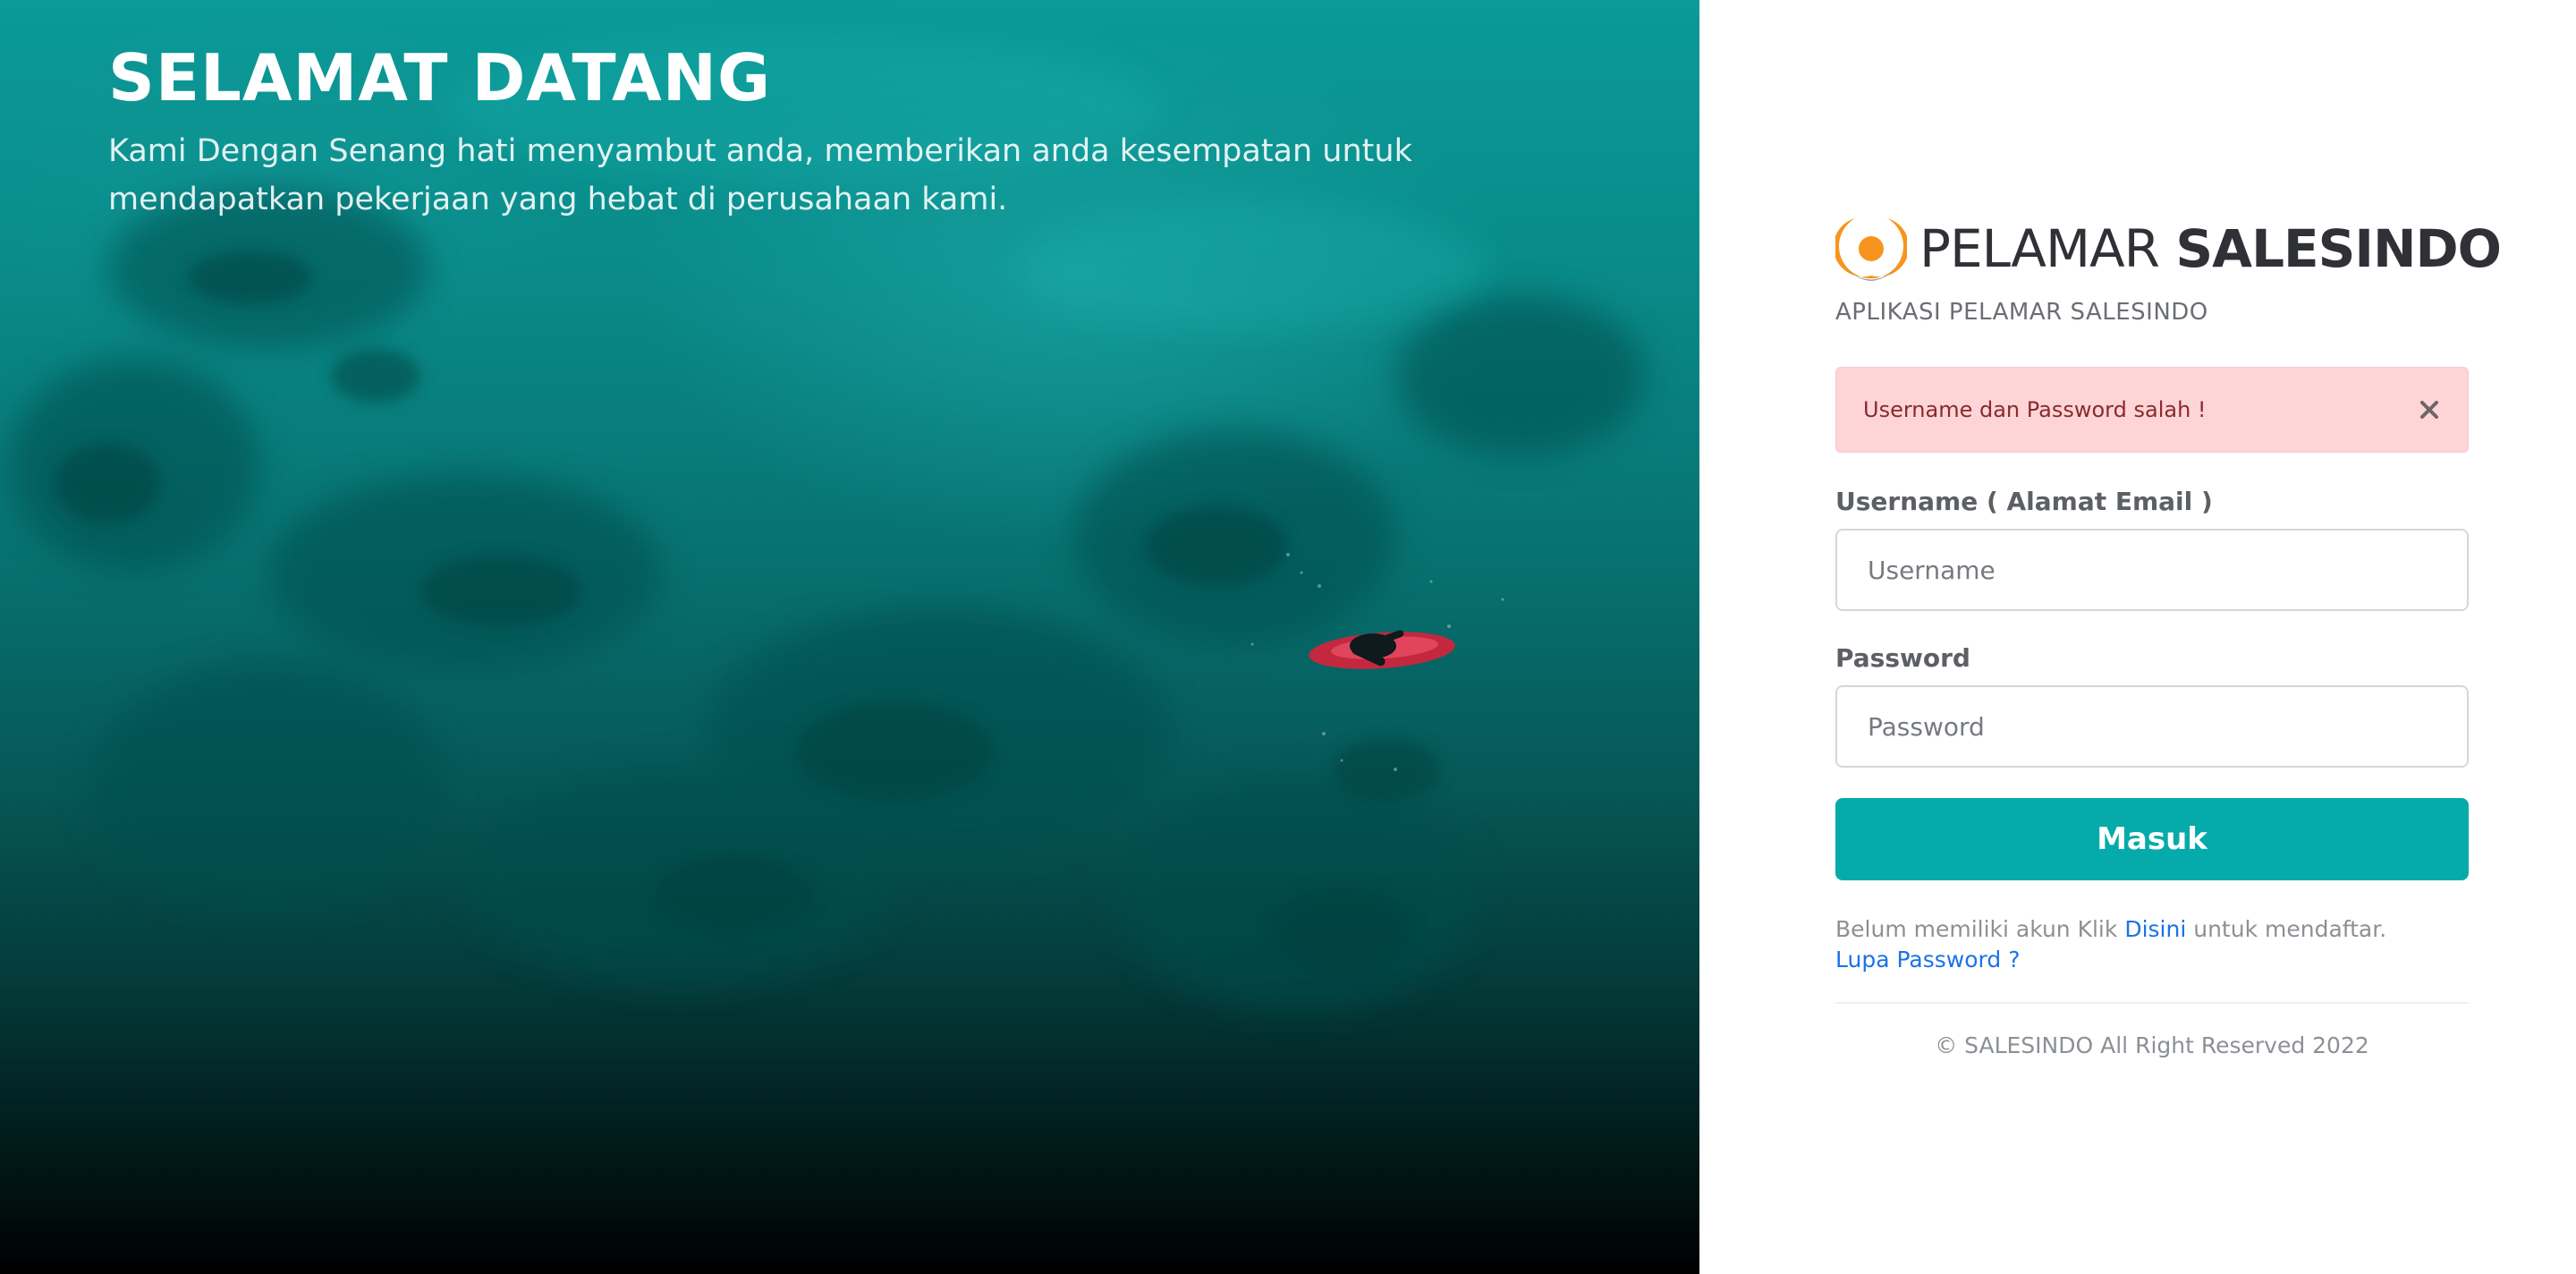 This screenshot has width=2576, height=1274. What do you see at coordinates (2152, 570) in the screenshot?
I see `username-input` at bounding box center [2152, 570].